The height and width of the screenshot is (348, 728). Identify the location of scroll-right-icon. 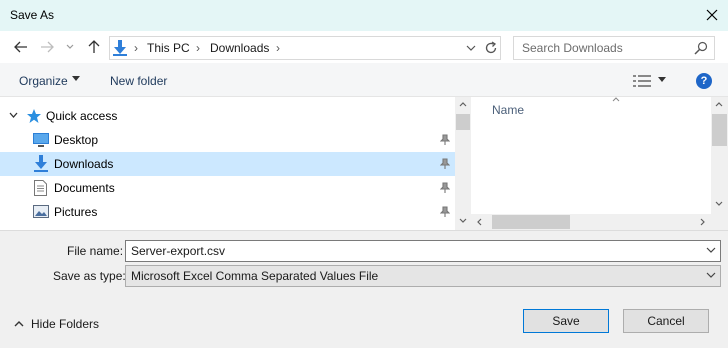
(702, 222).